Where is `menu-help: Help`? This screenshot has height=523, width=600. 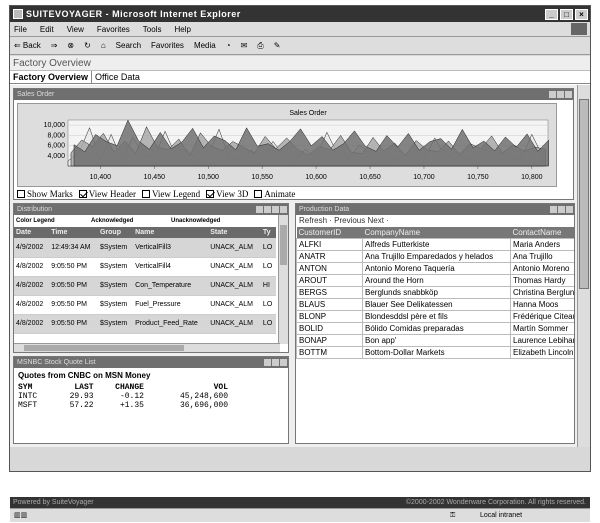 menu-help: Help is located at coordinates (182, 29).